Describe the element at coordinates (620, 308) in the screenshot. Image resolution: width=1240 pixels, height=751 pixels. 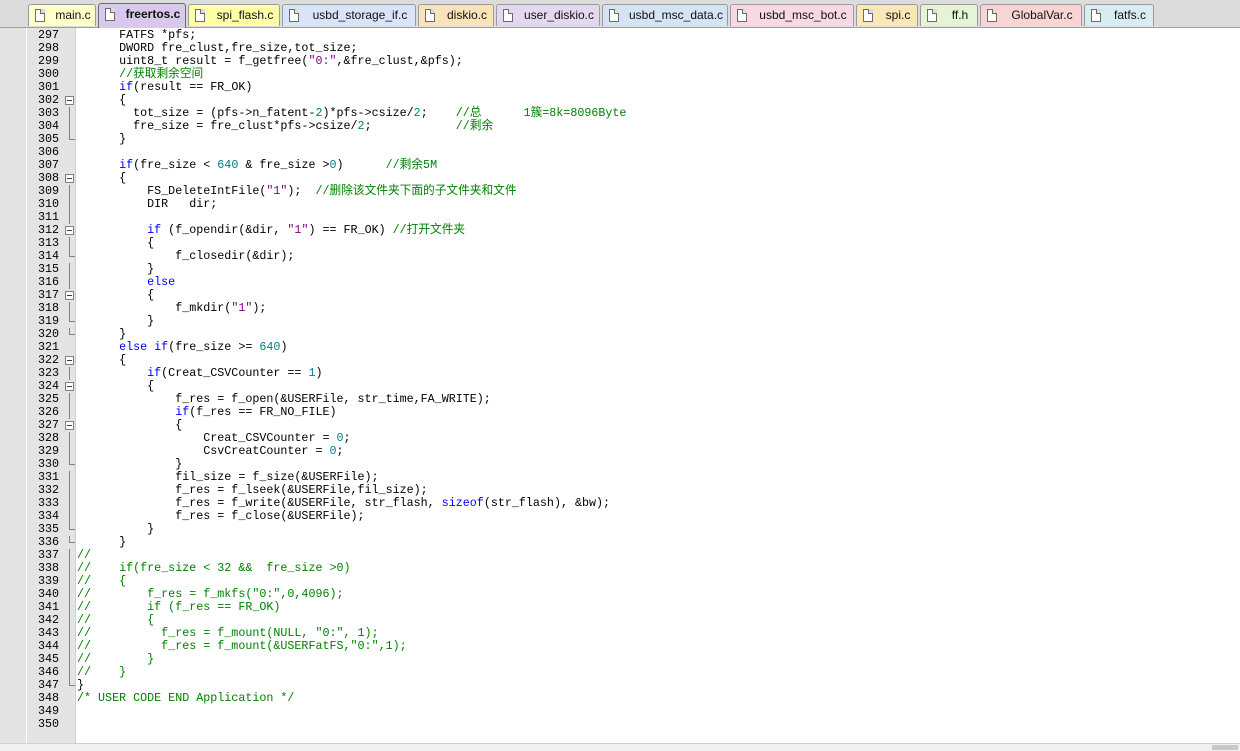
I see `code-line: 318 f_mkdir("1");` at that location.